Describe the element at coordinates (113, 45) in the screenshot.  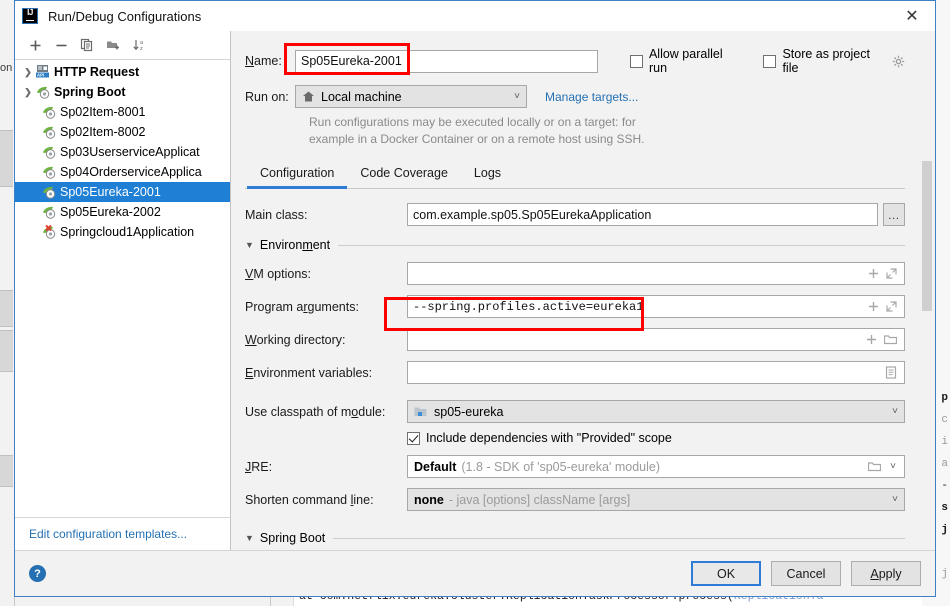
I see `add-folder-button` at that location.